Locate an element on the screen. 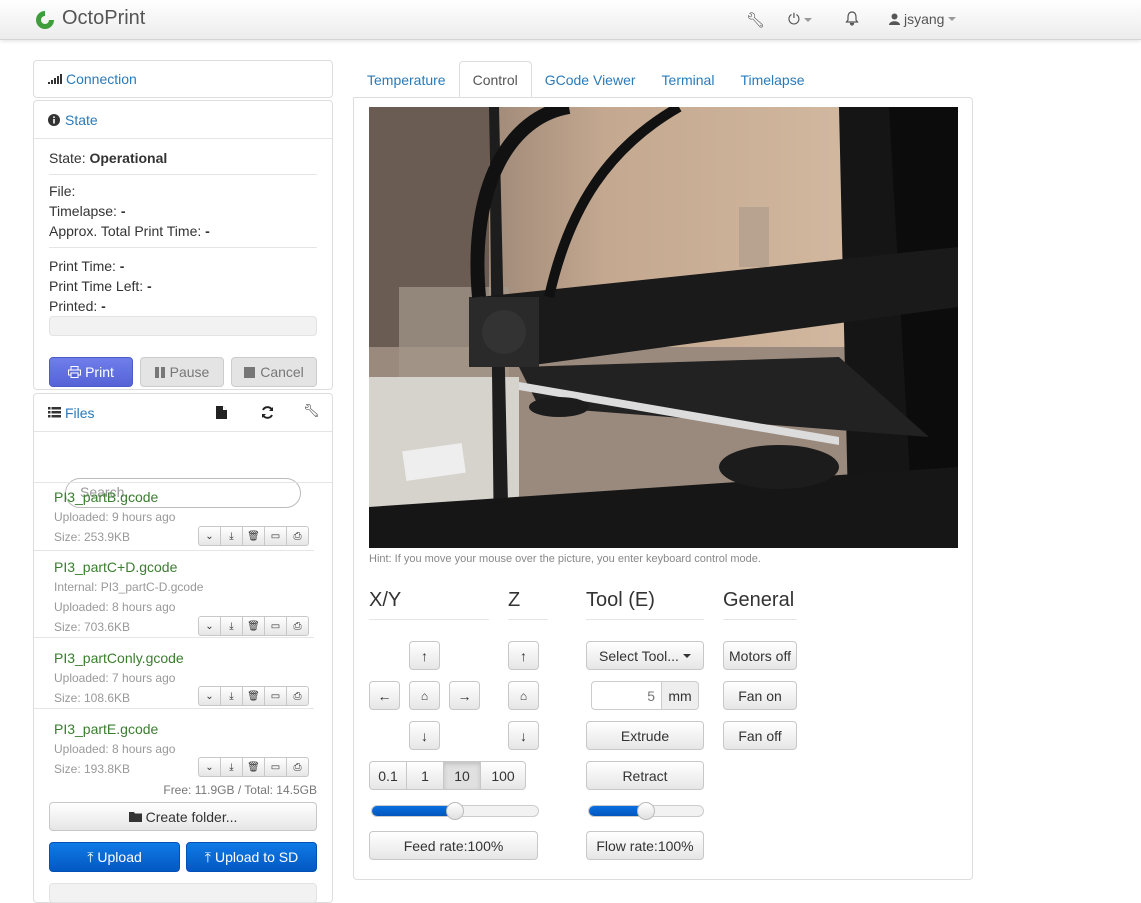 Image resolution: width=1141 pixels, height=903 pixels. flow-rate-slider-handle is located at coordinates (646, 811).